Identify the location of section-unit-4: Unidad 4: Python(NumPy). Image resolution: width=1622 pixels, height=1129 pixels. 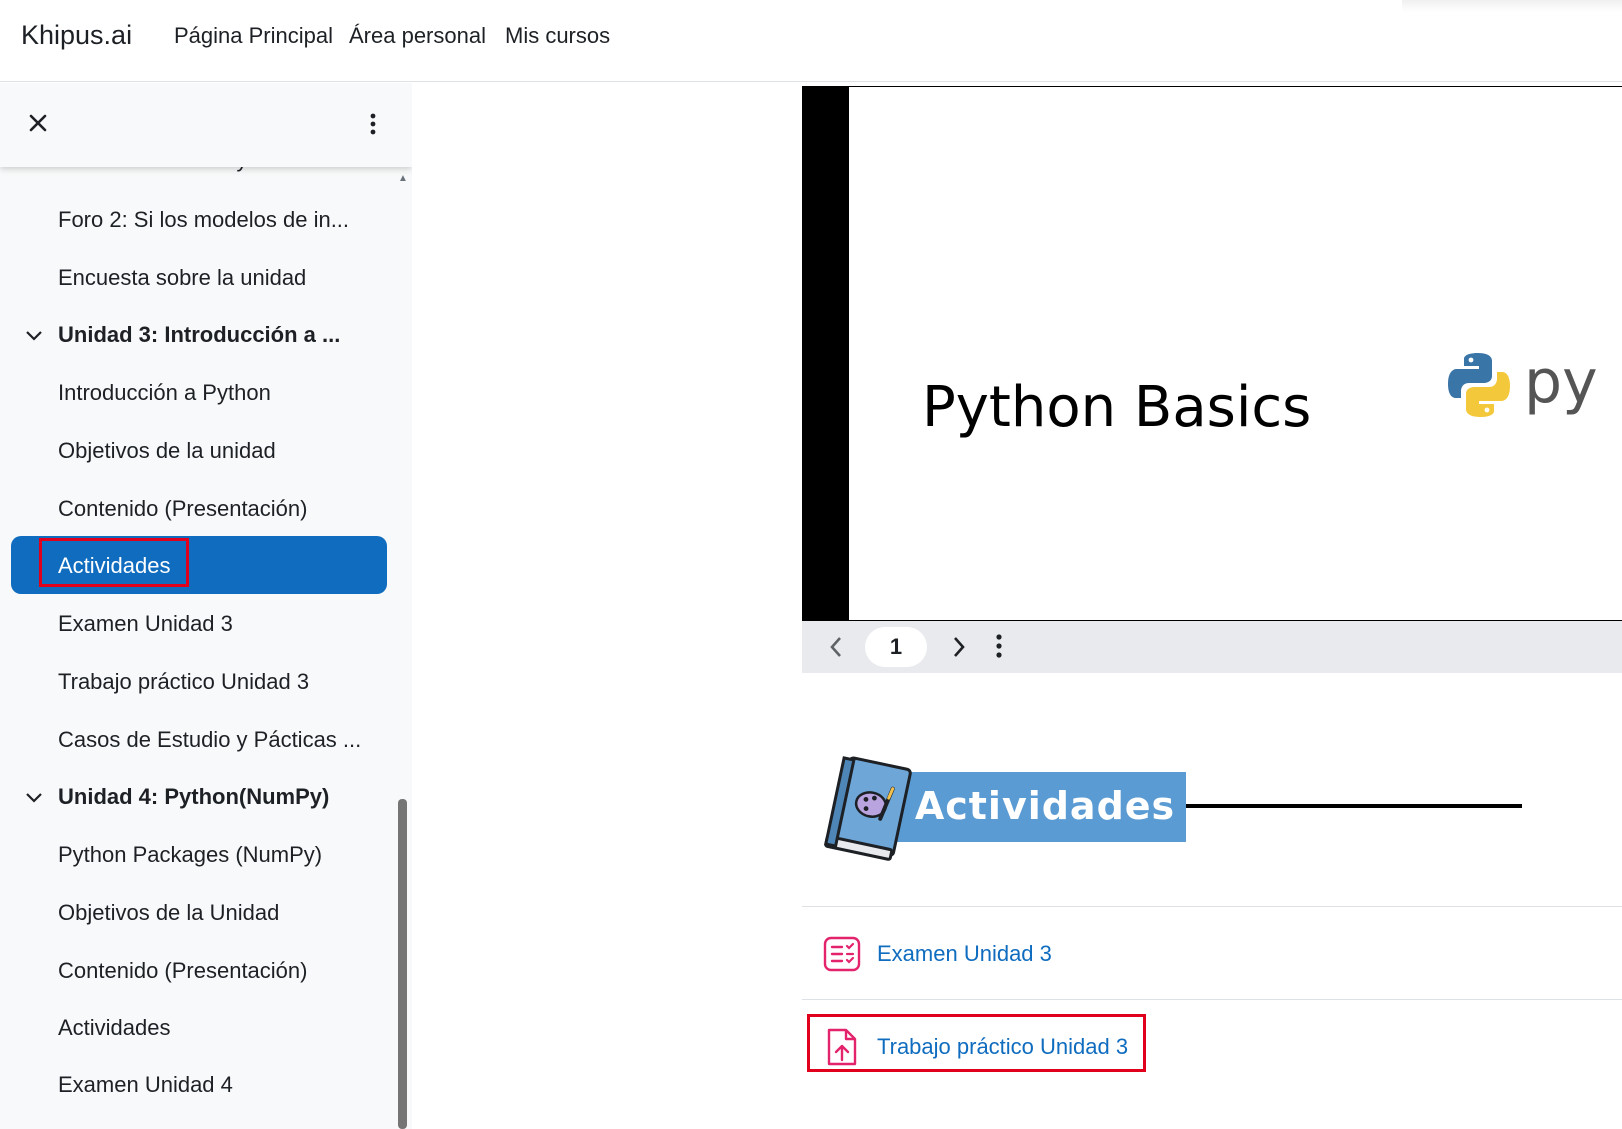
(176, 797).